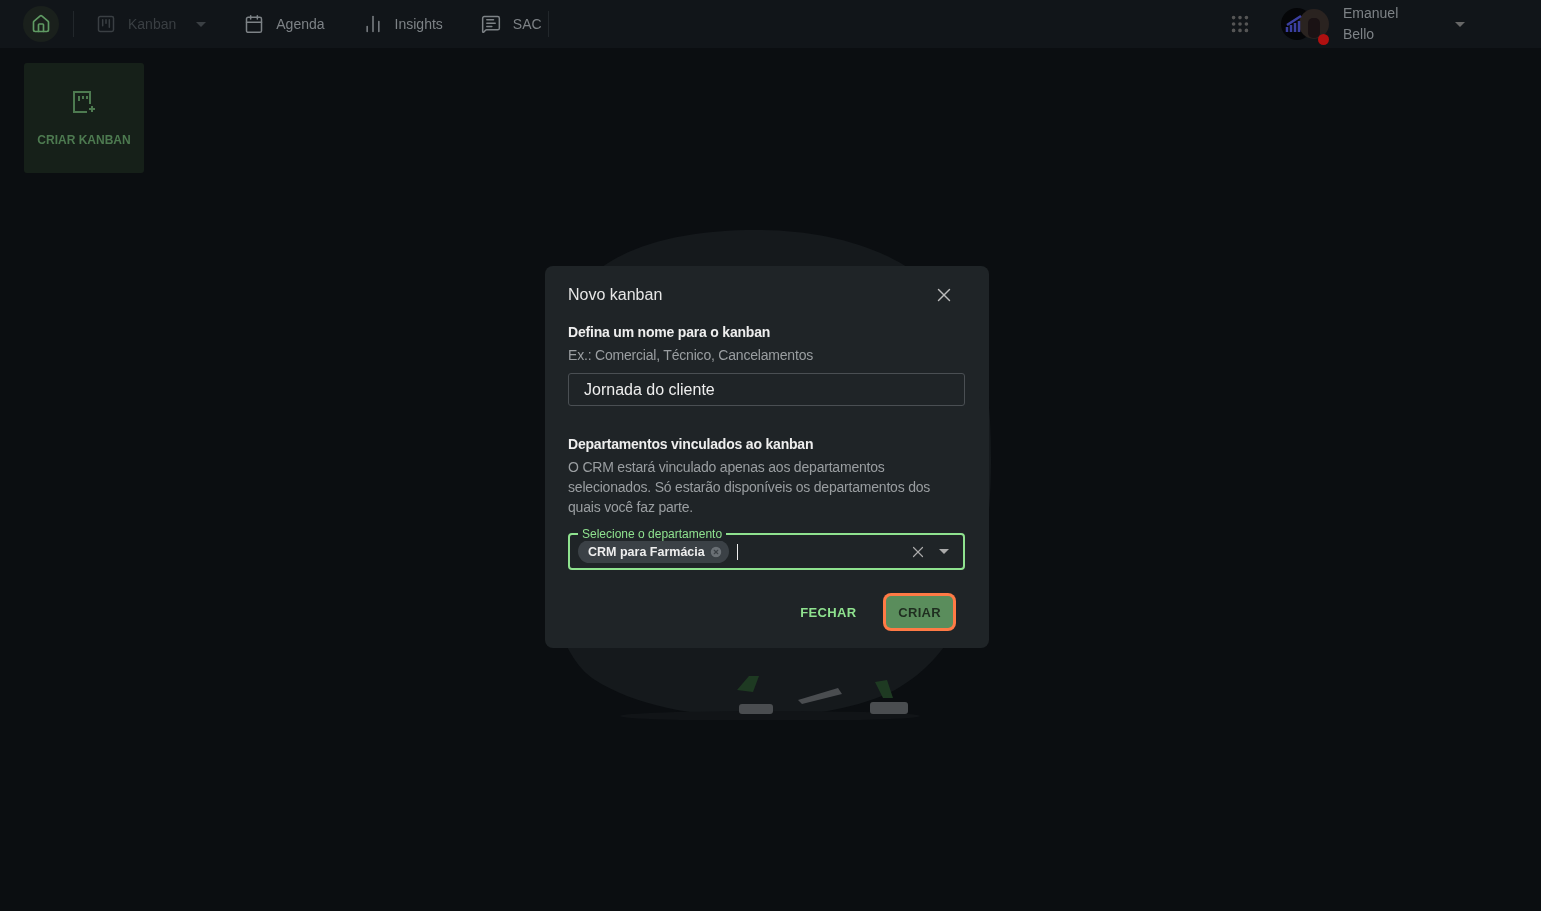  I want to click on text-cursor, so click(737, 551).